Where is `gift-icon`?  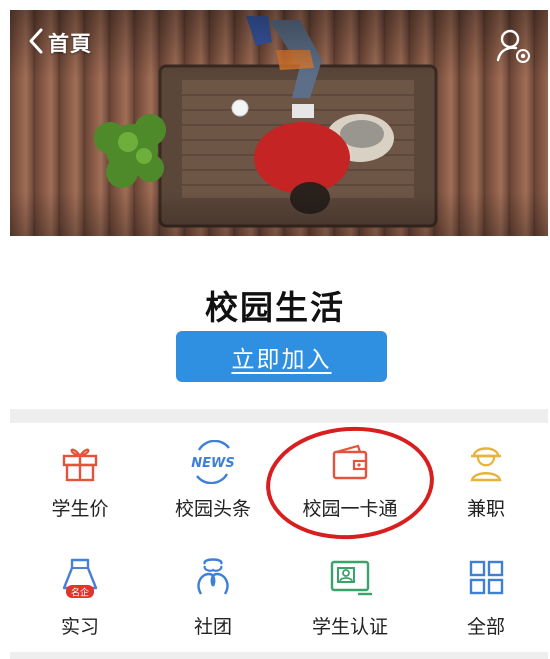 gift-icon is located at coordinates (80, 465).